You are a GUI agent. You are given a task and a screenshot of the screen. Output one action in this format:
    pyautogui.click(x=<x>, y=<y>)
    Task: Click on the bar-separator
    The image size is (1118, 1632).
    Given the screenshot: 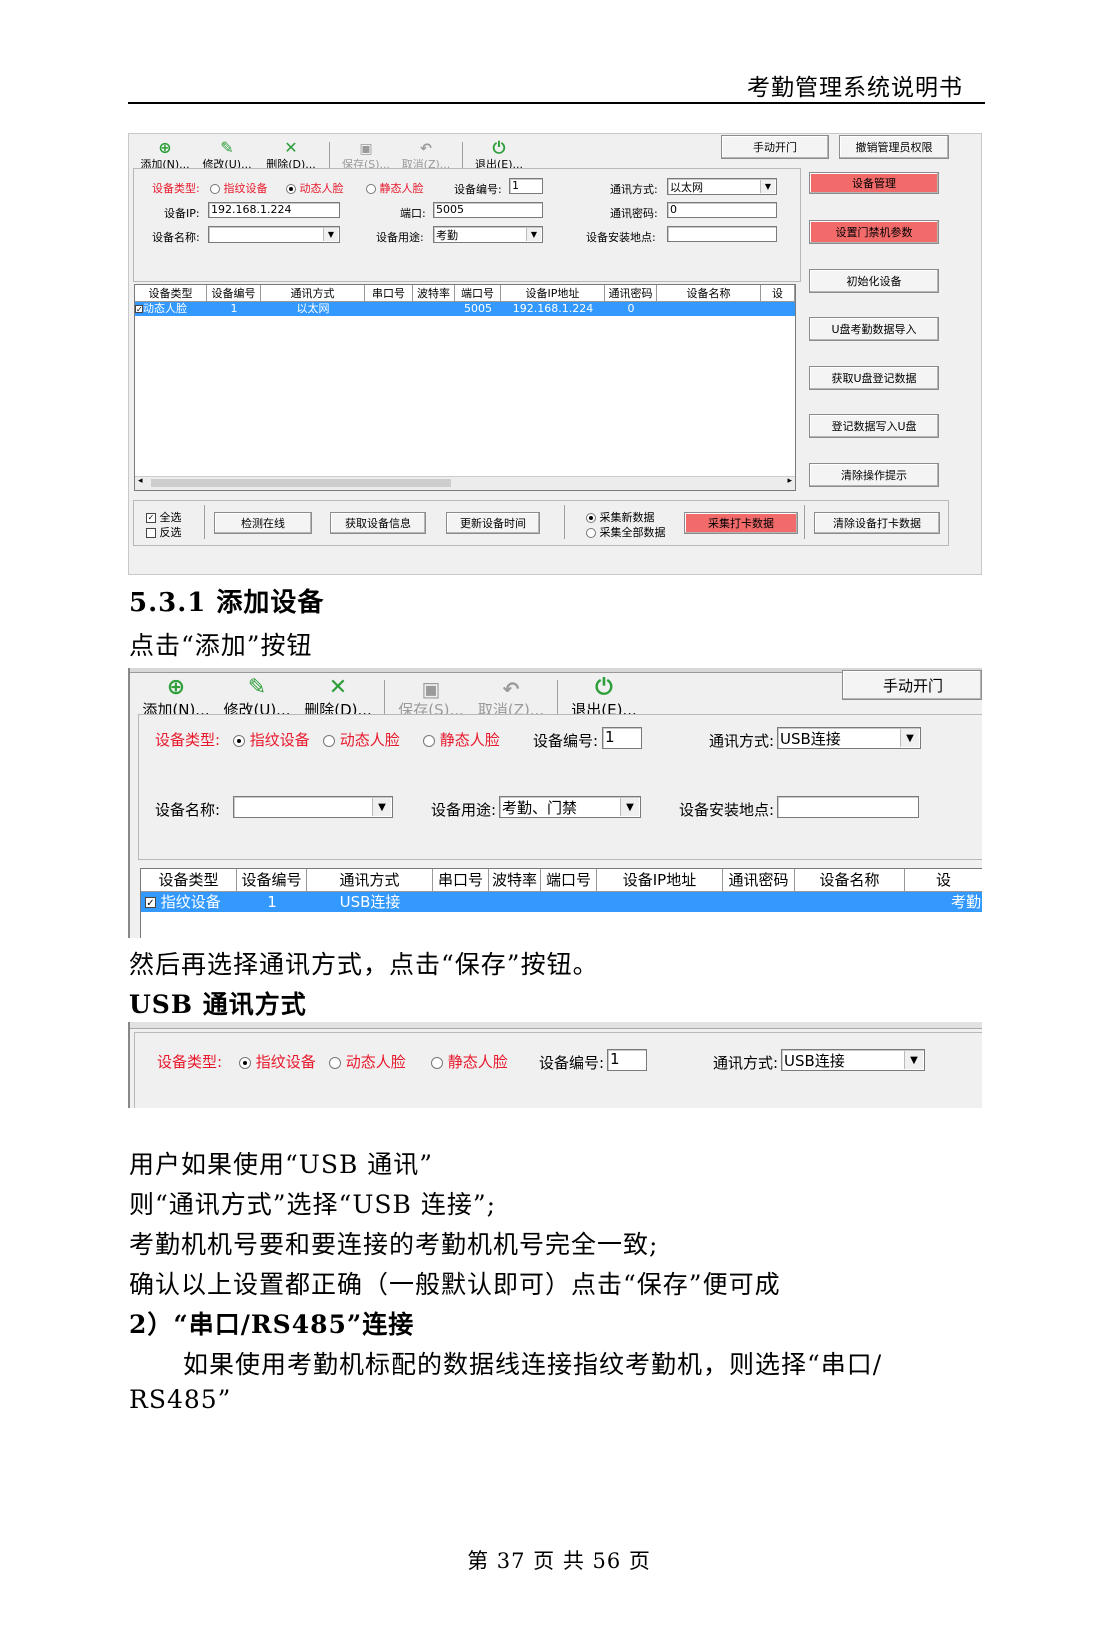 What is the action you would take?
    pyautogui.click(x=204, y=522)
    